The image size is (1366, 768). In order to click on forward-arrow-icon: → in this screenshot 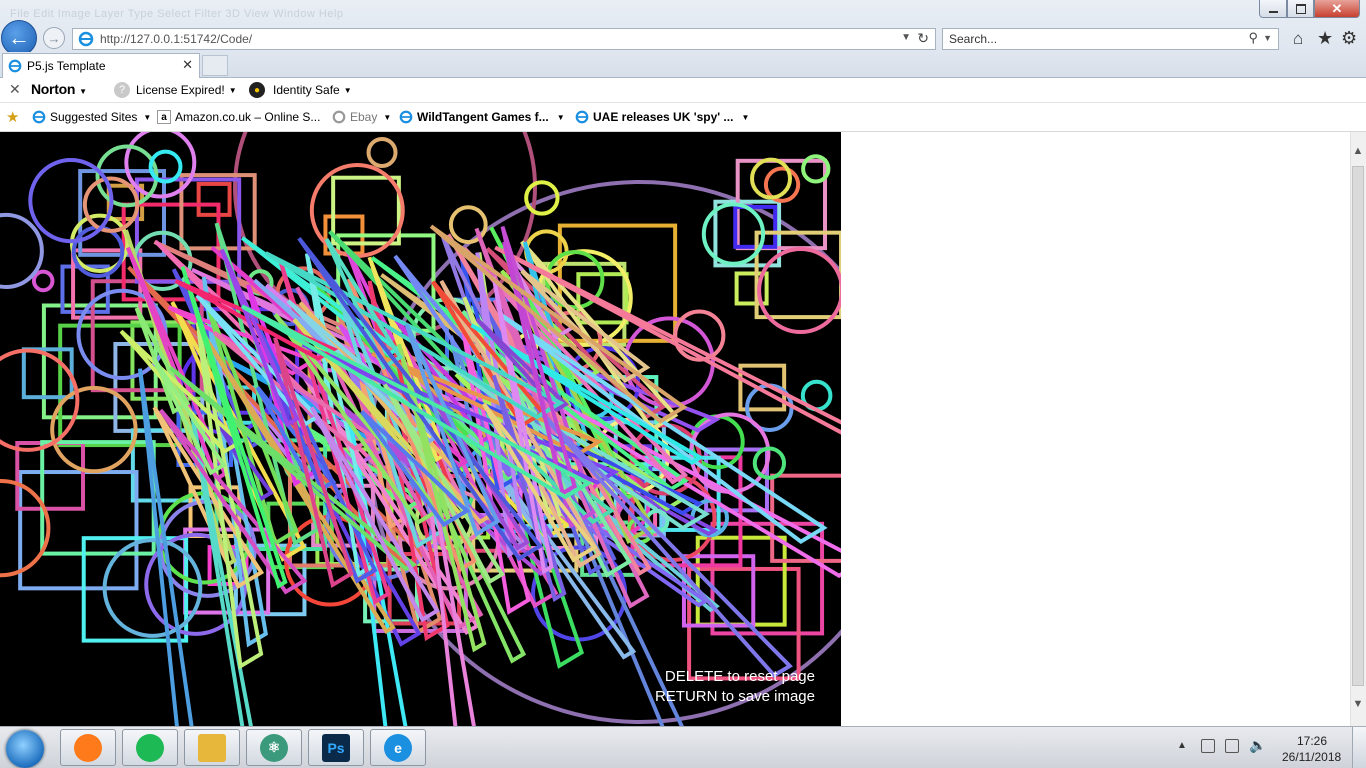, I will do `click(54, 38)`.